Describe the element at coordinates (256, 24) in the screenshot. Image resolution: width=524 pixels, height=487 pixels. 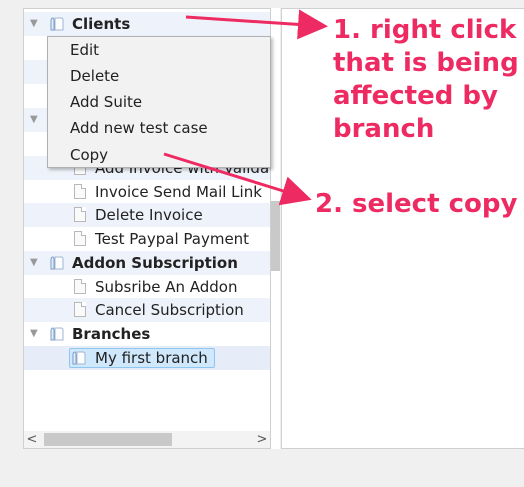
I see `arrow-to-clients` at that location.